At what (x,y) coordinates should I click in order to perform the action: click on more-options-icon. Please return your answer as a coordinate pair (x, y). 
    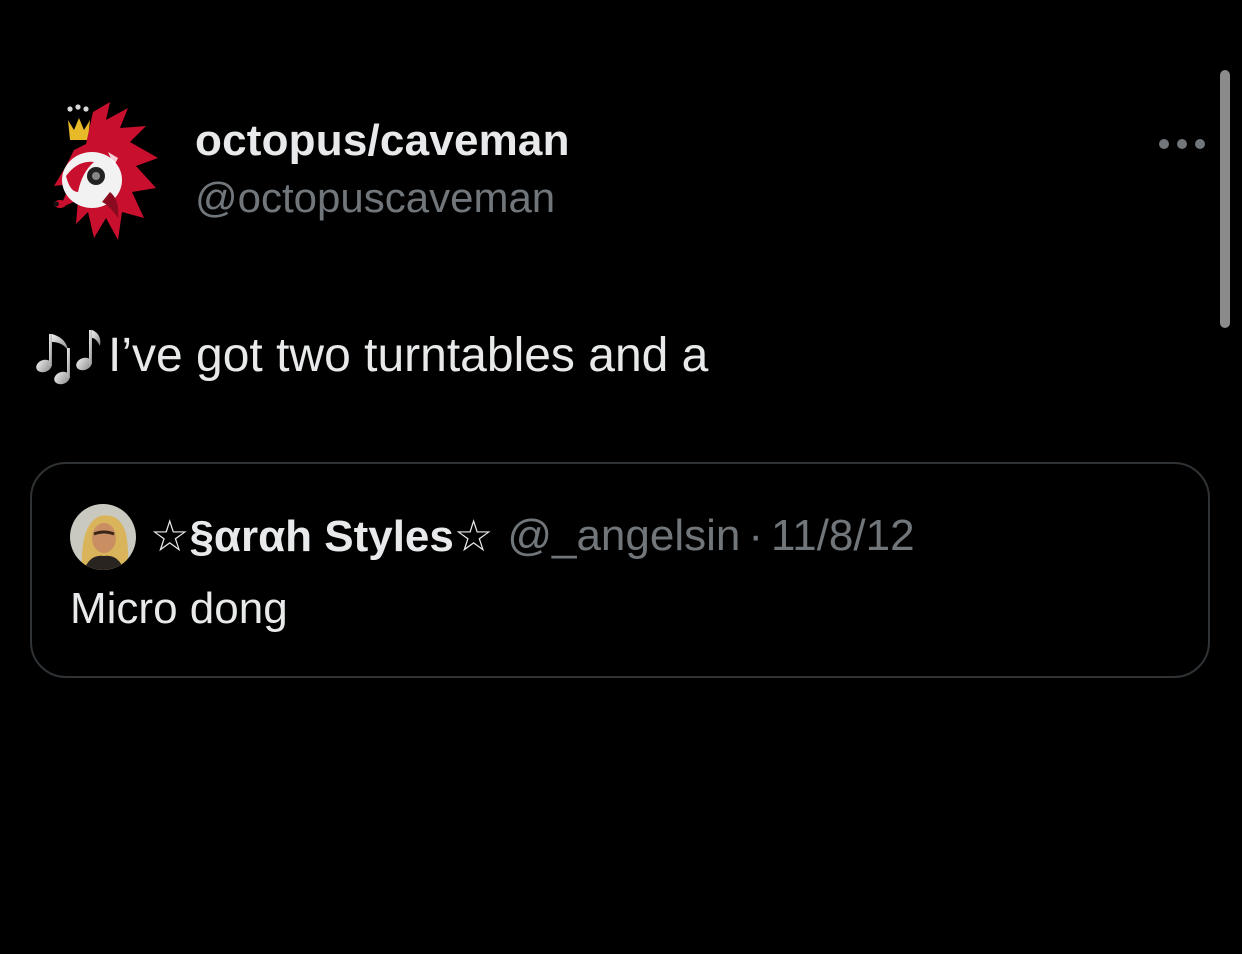
    Looking at the image, I should click on (1182, 144).